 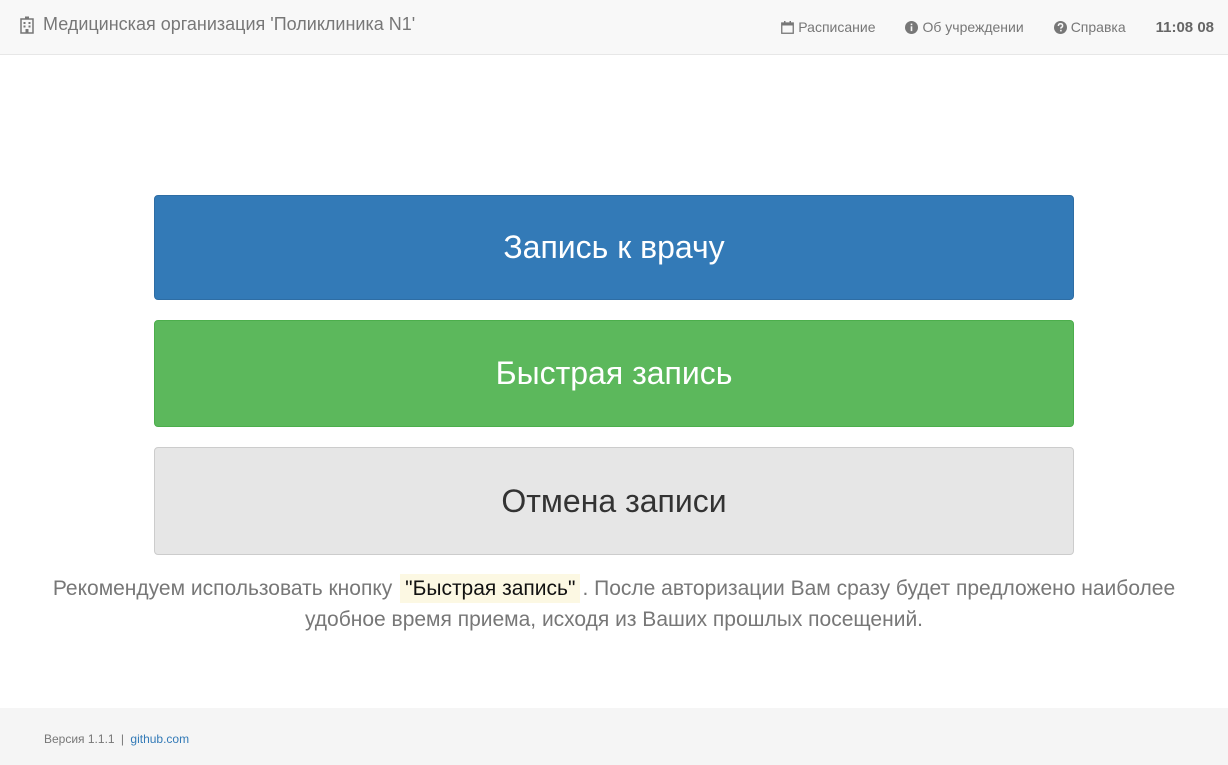 I want to click on brand-label: Медицинская организация 'Поликлиника N1', so click(x=229, y=24).